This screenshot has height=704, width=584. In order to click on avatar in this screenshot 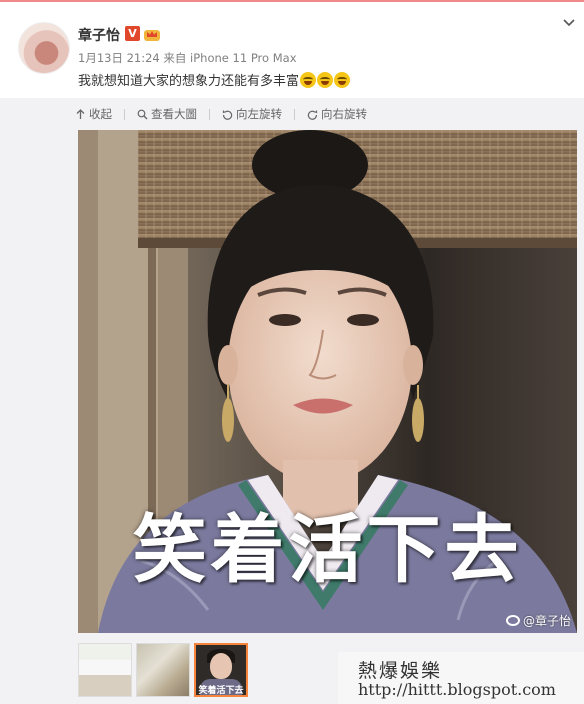, I will do `click(44, 48)`.